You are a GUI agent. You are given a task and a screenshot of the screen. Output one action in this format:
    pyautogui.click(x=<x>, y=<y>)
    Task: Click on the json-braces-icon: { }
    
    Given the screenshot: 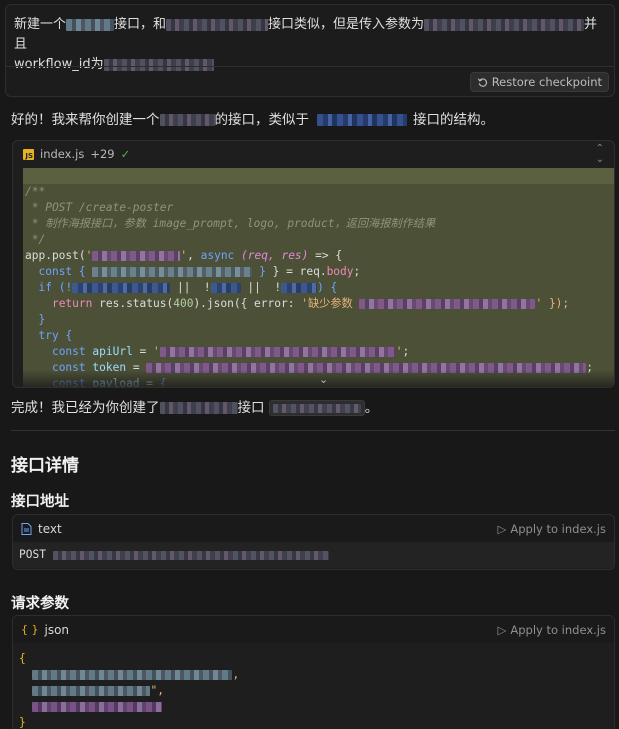 What is the action you would take?
    pyautogui.click(x=30, y=629)
    